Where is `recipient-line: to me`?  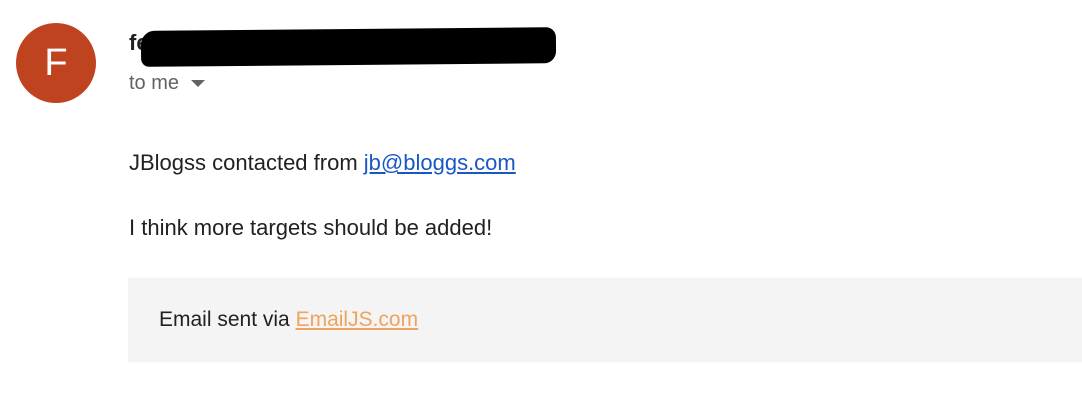 recipient-line: to me is located at coordinates (167, 83).